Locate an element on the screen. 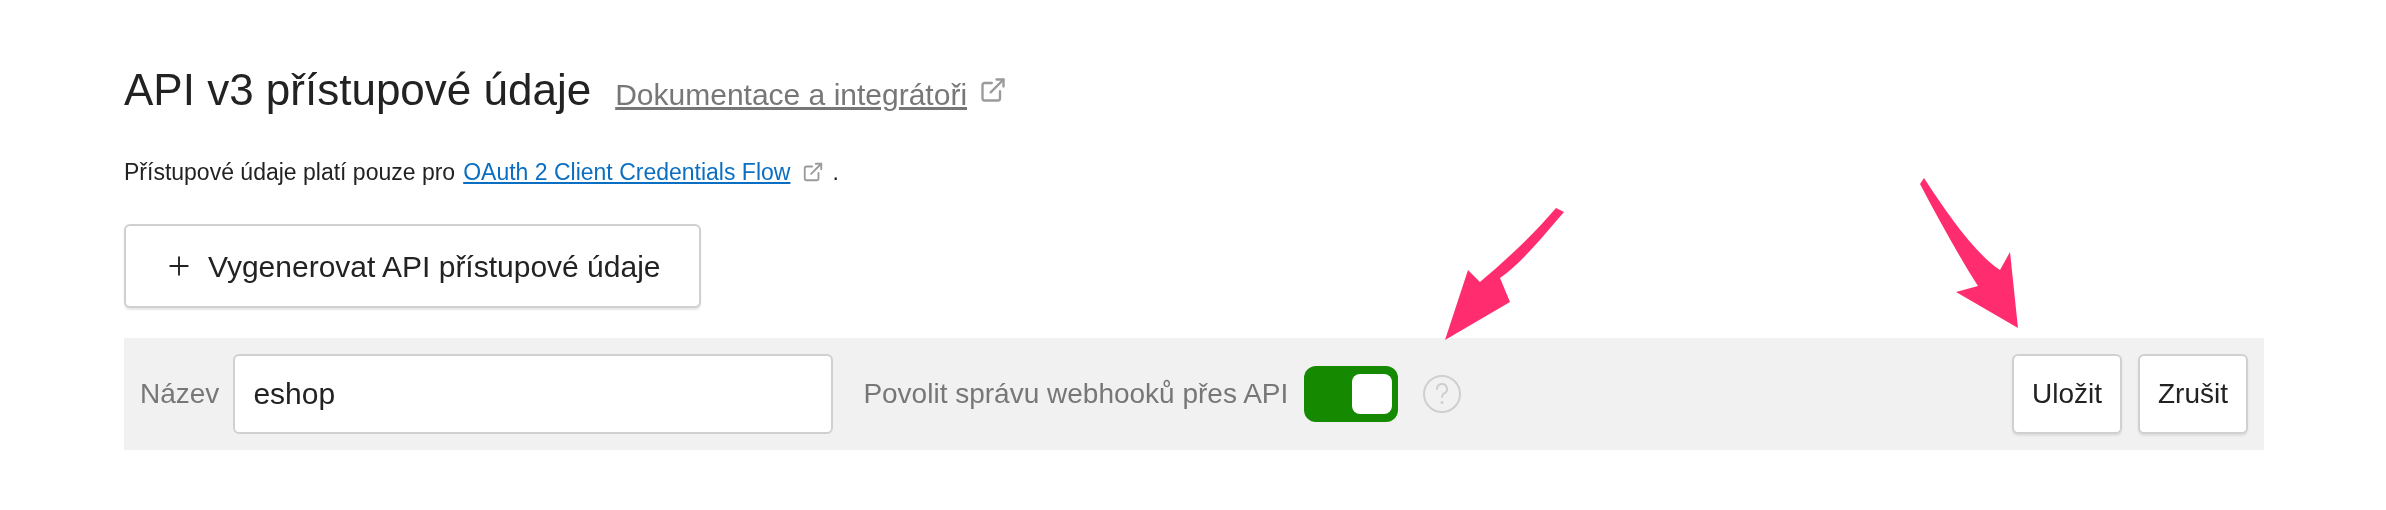 The image size is (2386, 510). oauth-link: OAuth 2 Client Credentials Flow is located at coordinates (627, 172).